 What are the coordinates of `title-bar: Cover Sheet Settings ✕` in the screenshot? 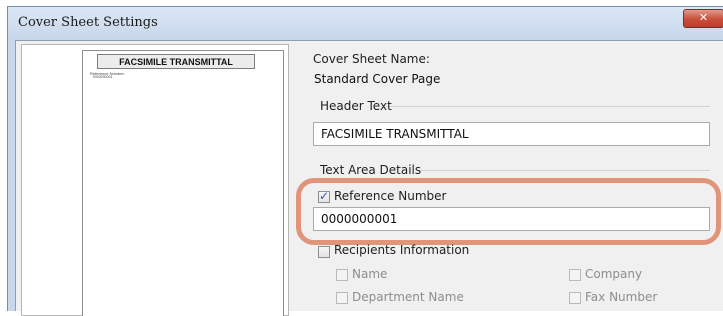 It's located at (365, 23).